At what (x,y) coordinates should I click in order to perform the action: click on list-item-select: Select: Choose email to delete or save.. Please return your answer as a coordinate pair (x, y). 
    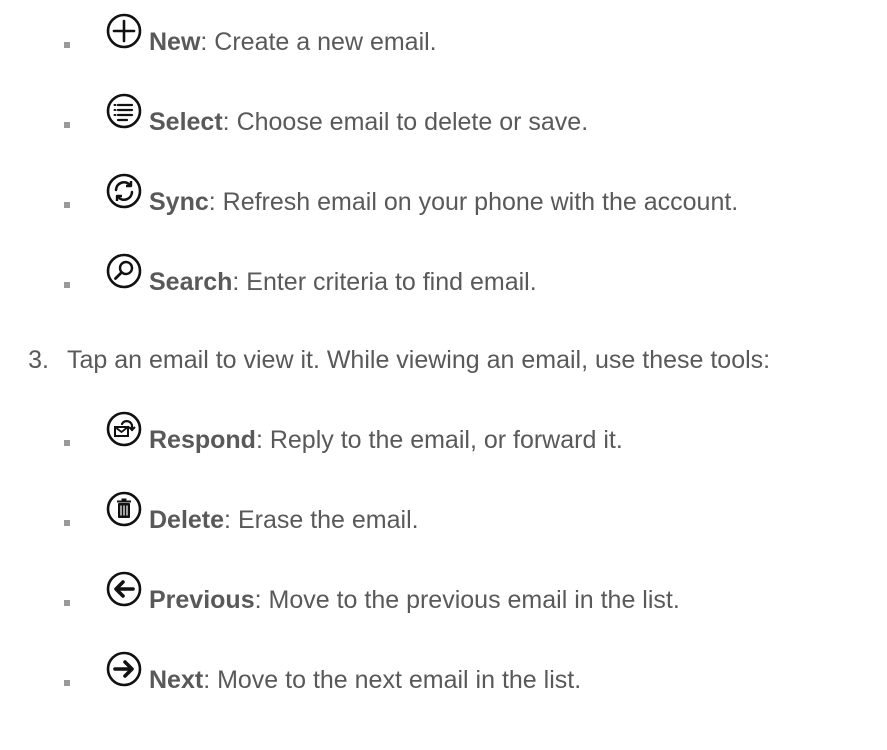
    Looking at the image, I should click on (443, 117).